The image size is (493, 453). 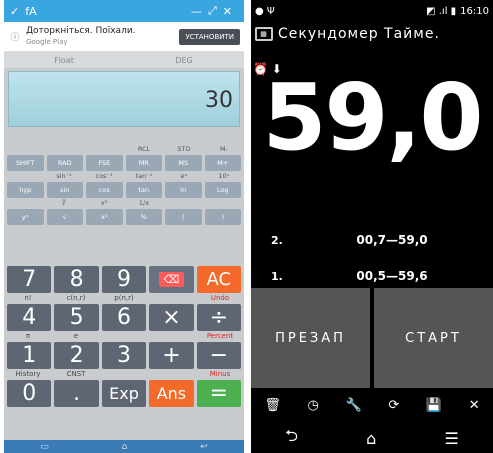 What do you see at coordinates (183, 163) in the screenshot?
I see `ms-key: MS` at bounding box center [183, 163].